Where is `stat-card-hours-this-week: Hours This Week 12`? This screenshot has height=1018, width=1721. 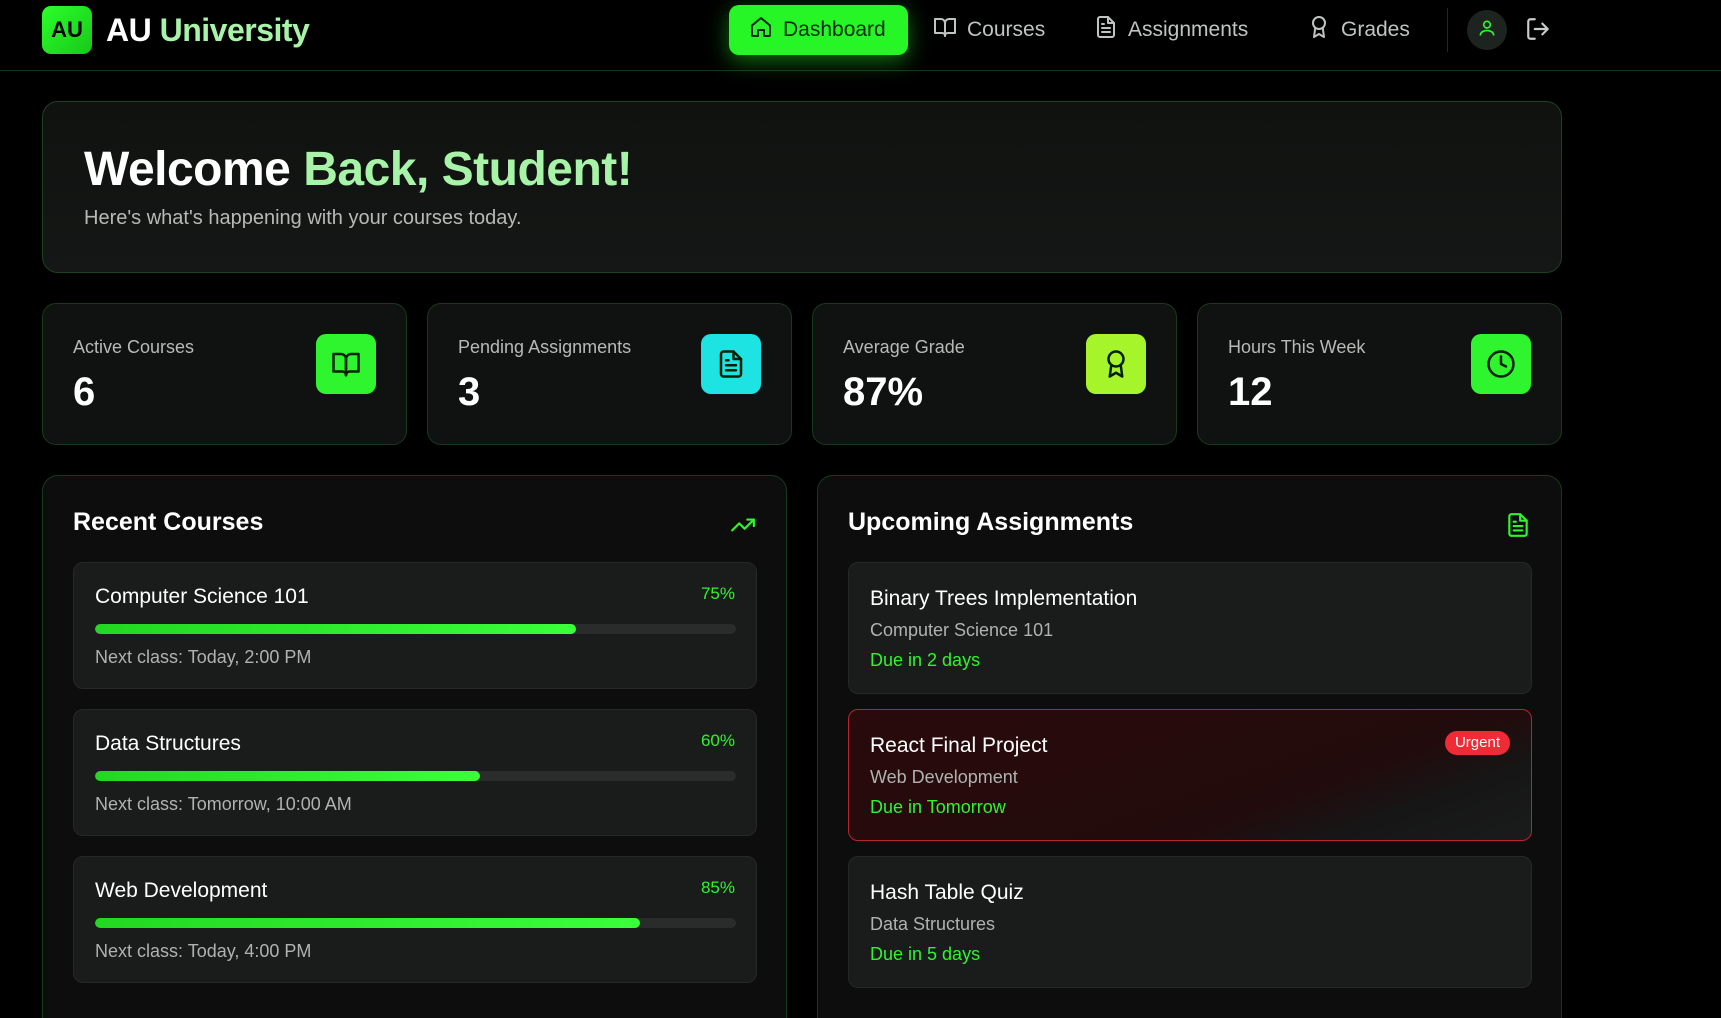
stat-card-hours-this-week: Hours This Week 12 is located at coordinates (1379, 374).